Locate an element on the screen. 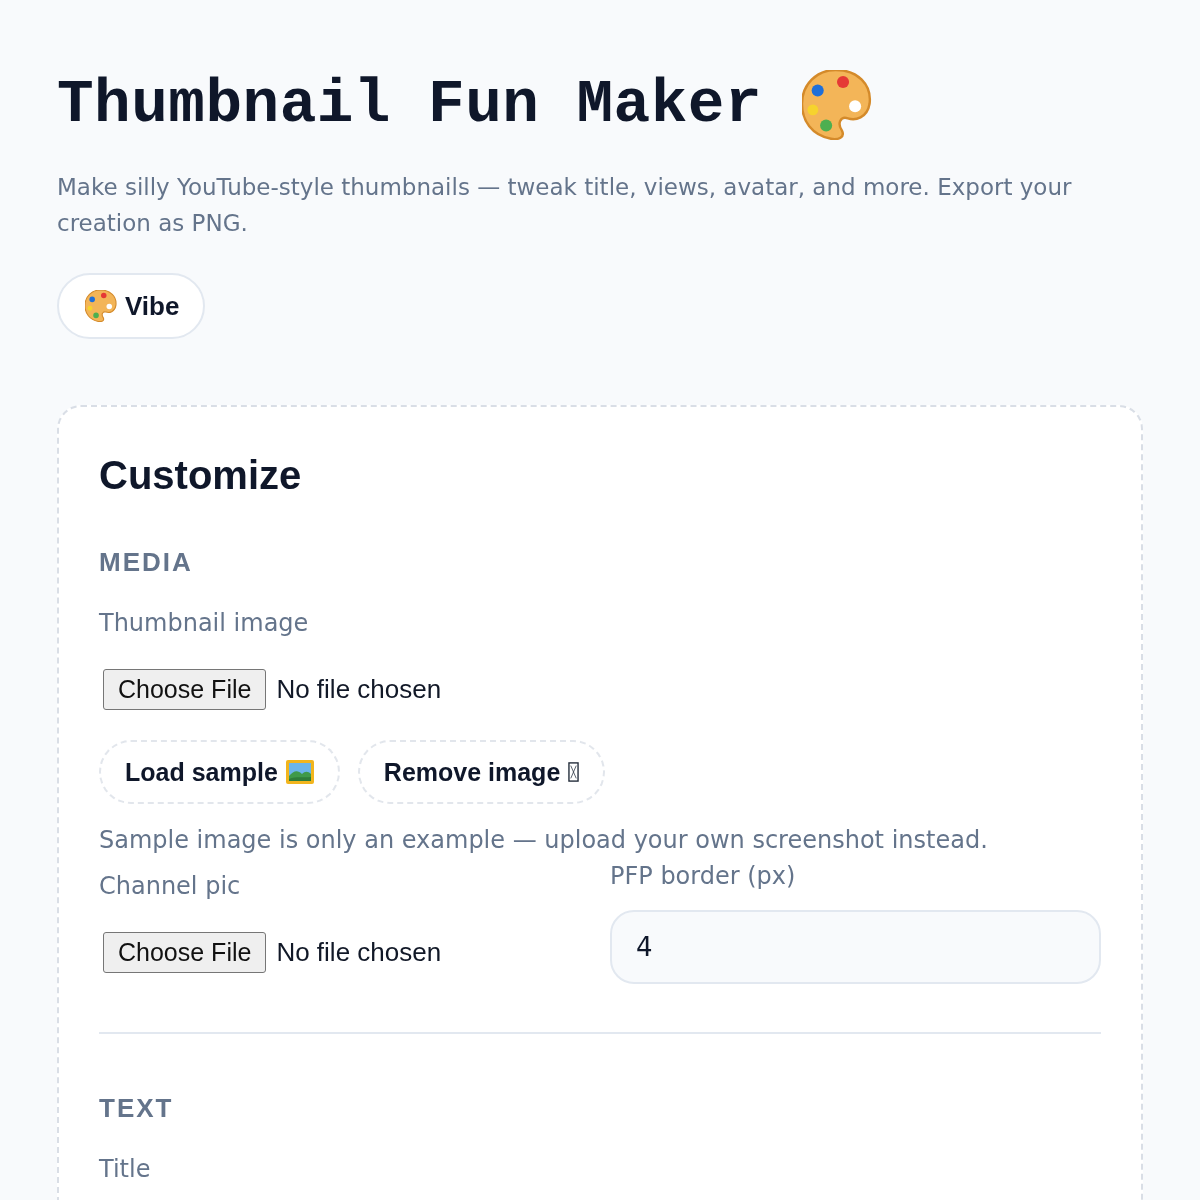  remove-image-button: Remove image is located at coordinates (481, 772).